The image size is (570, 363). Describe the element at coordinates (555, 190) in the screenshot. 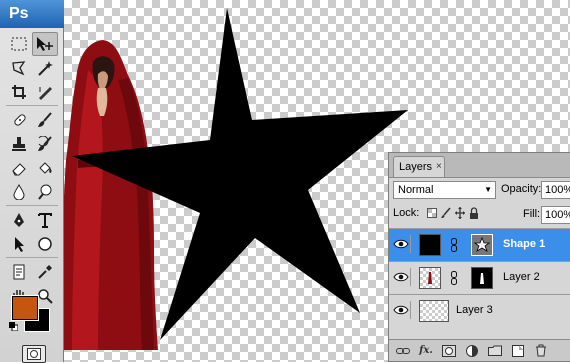

I see `opacity-input: 100%` at that location.